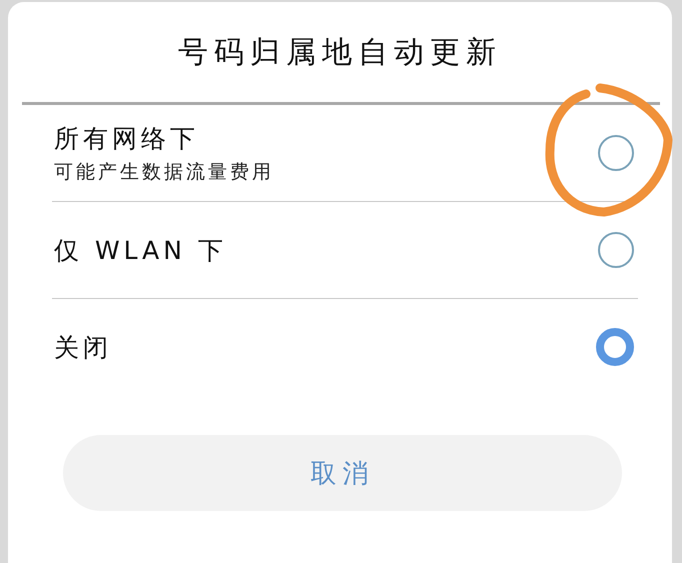 The height and width of the screenshot is (563, 682). I want to click on option-label: 关闭, so click(83, 348).